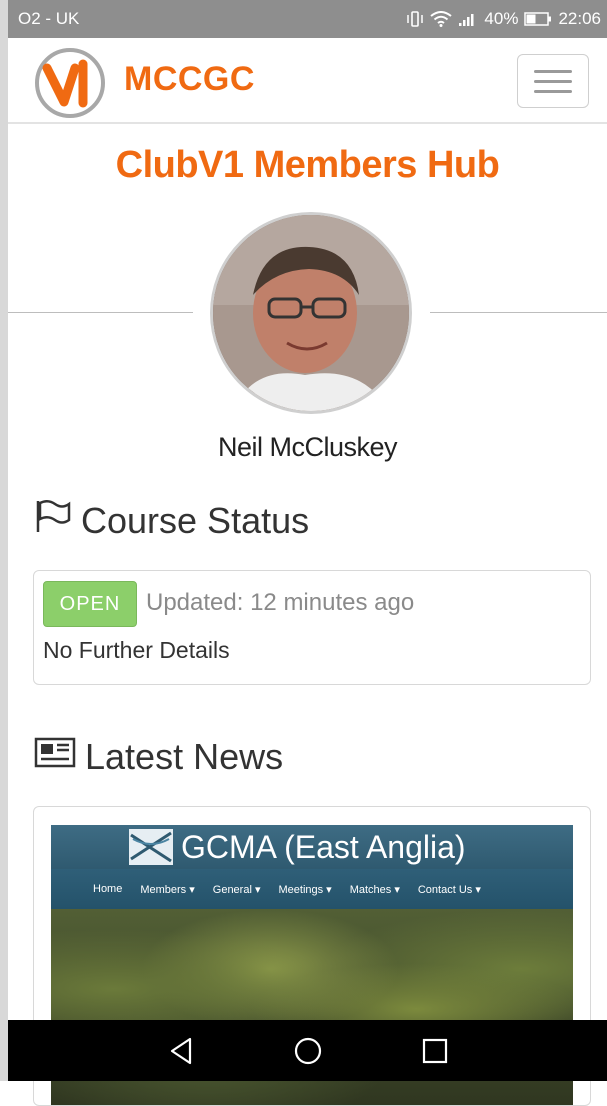 This screenshot has height=1106, width=607. What do you see at coordinates (311, 313) in the screenshot?
I see `member-avatar` at bounding box center [311, 313].